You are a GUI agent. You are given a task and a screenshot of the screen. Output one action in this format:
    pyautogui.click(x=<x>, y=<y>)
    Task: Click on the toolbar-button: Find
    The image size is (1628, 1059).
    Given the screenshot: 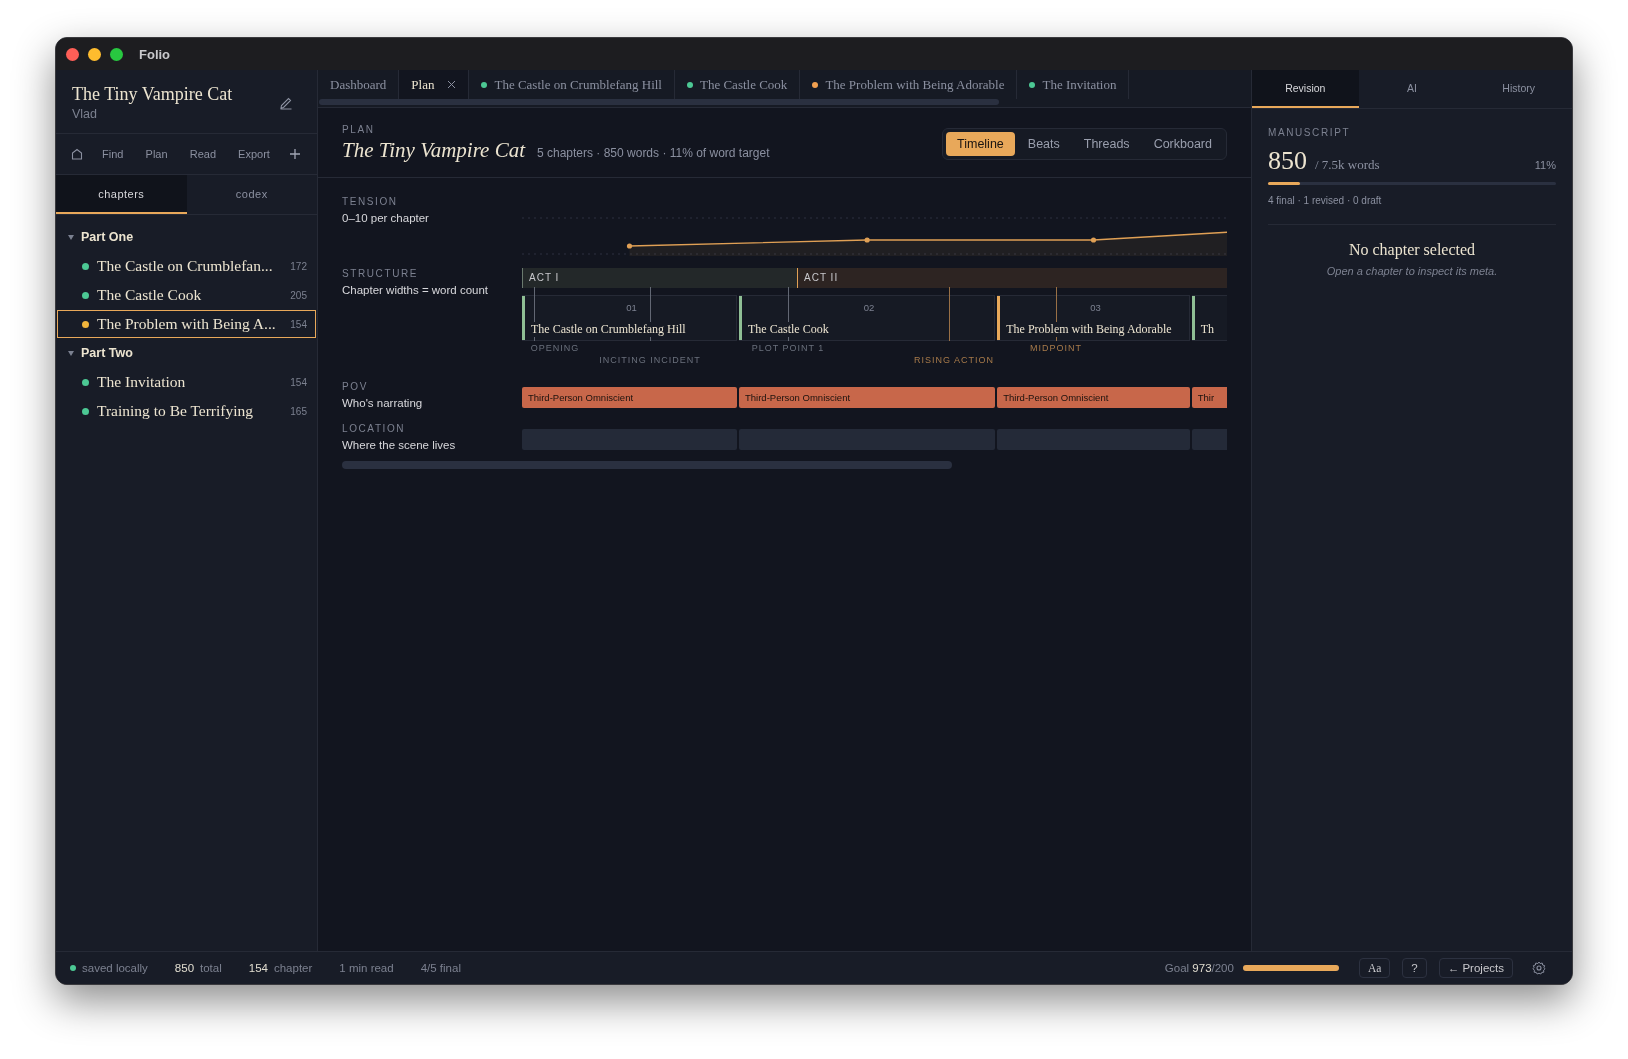 What is the action you would take?
    pyautogui.click(x=113, y=154)
    